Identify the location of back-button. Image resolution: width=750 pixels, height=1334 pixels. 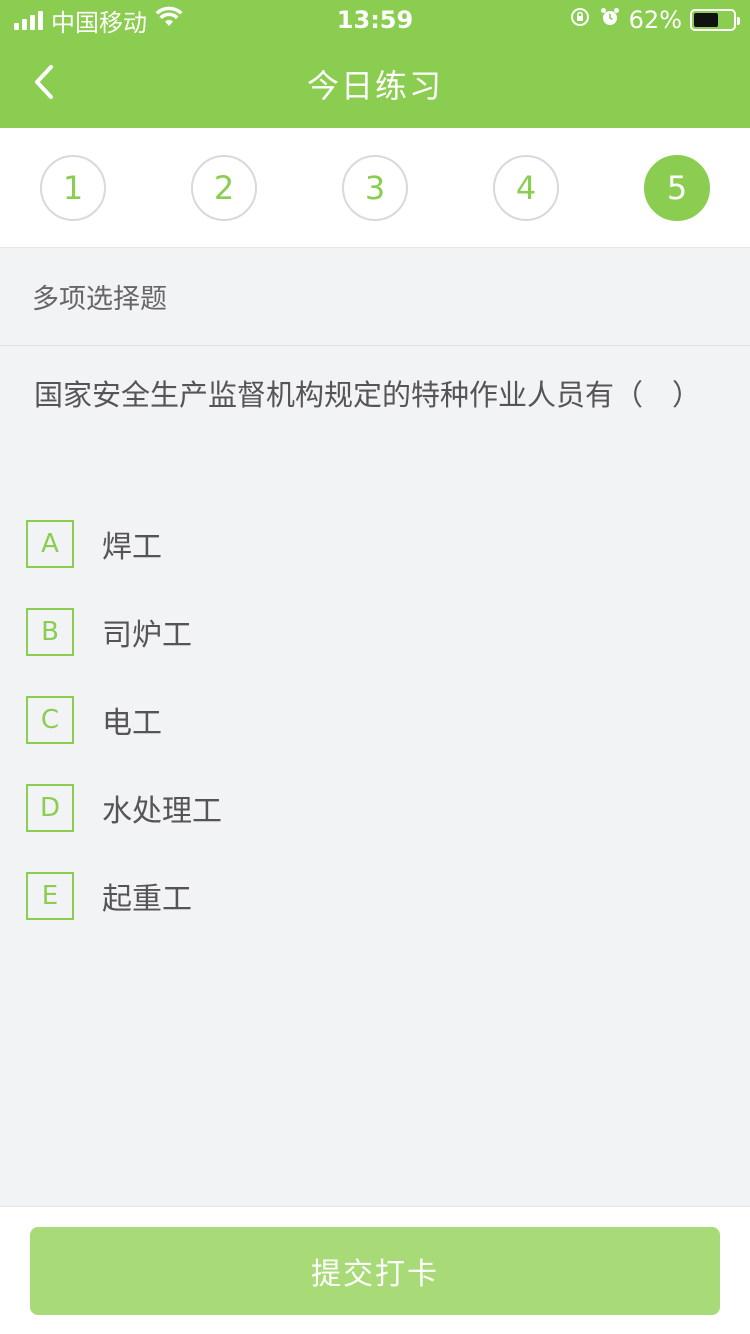
(44, 82).